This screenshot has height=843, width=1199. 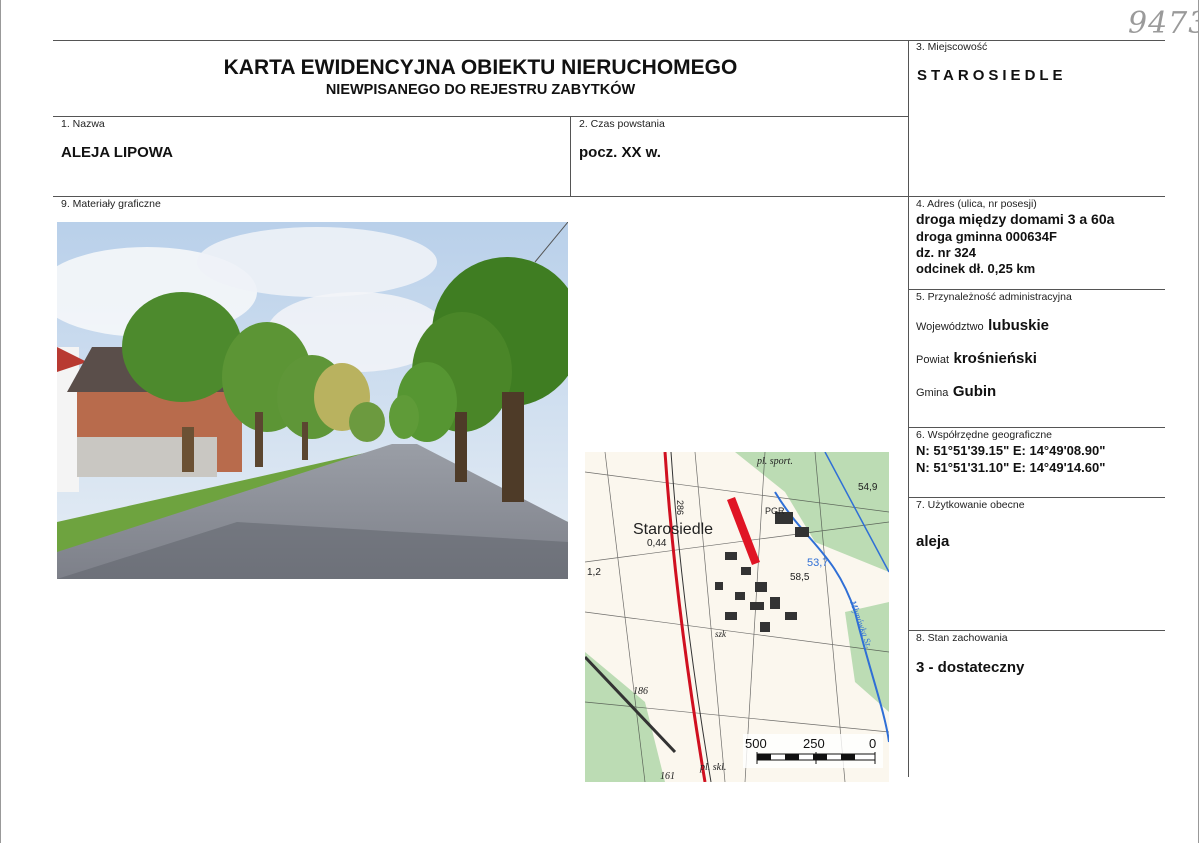 What do you see at coordinates (117, 152) in the screenshot?
I see `nazwa-value: ALEJA LIPOWA` at bounding box center [117, 152].